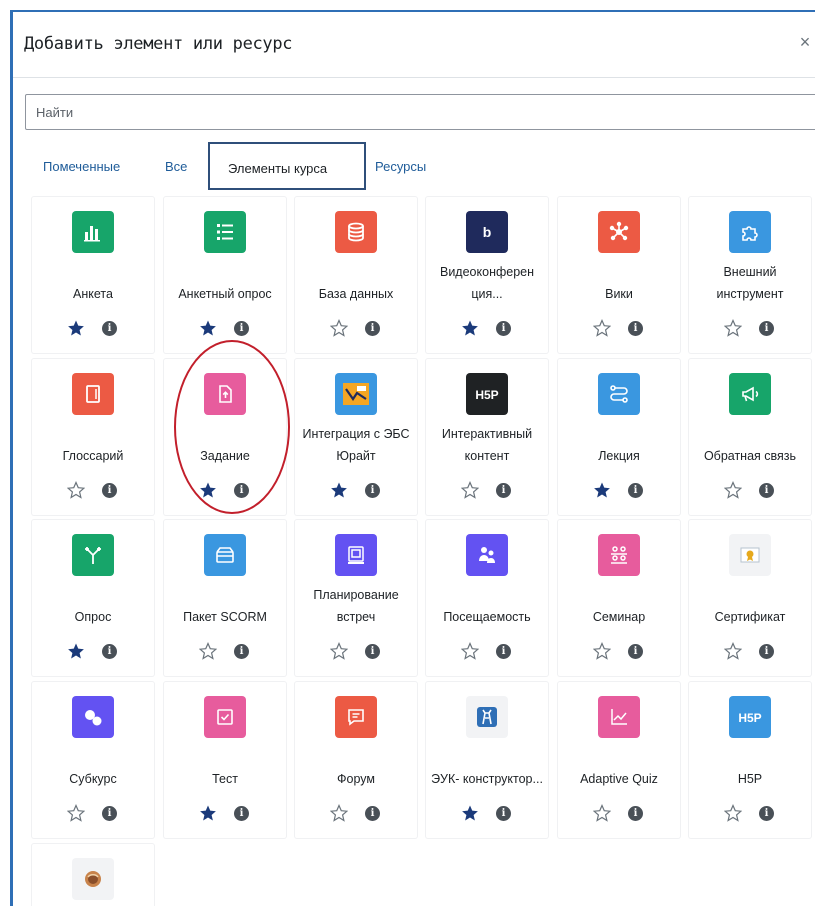  What do you see at coordinates (487, 760) in the screenshot?
I see `activity-card: ЭУК- конструктор... i` at bounding box center [487, 760].